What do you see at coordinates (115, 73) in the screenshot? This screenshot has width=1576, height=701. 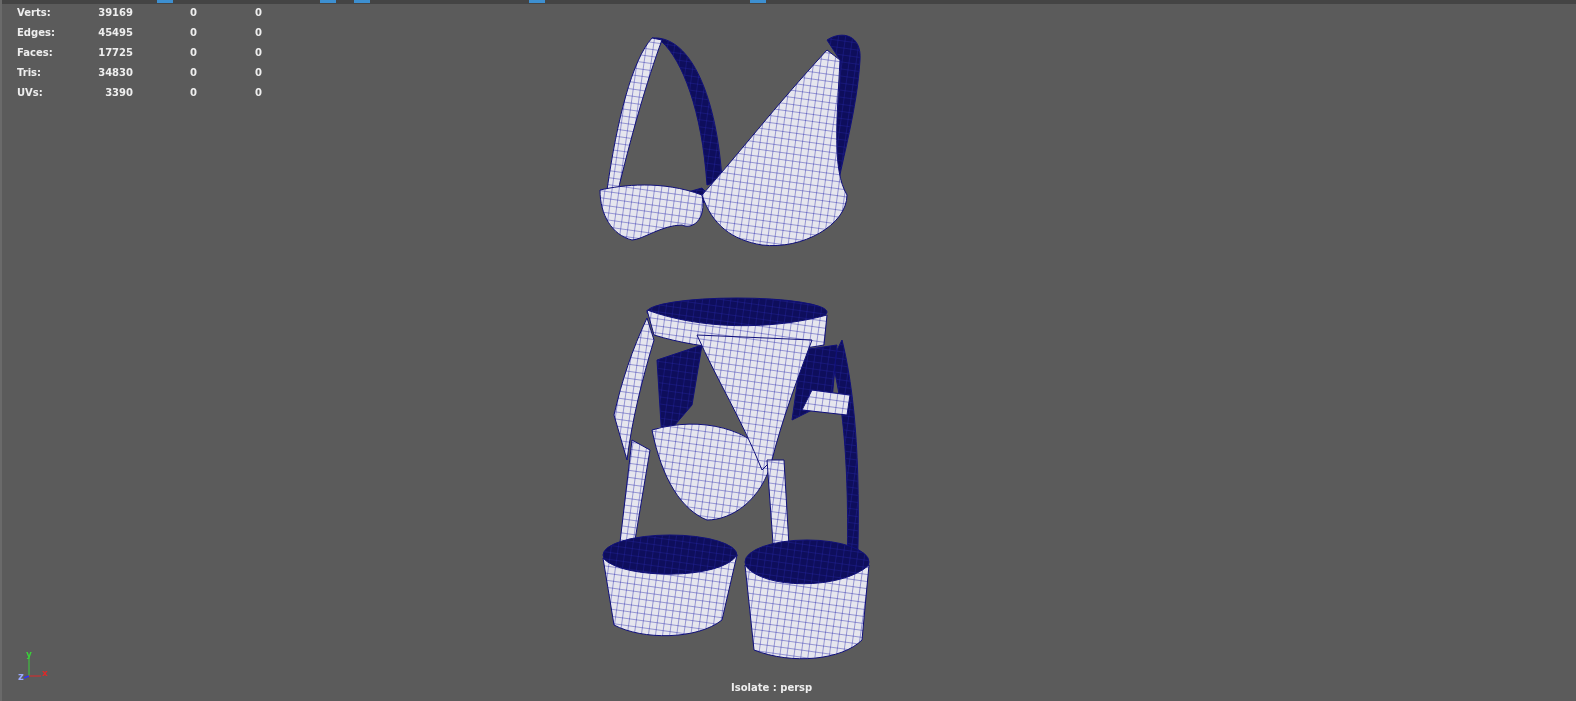 I see `stat-value: 34830` at bounding box center [115, 73].